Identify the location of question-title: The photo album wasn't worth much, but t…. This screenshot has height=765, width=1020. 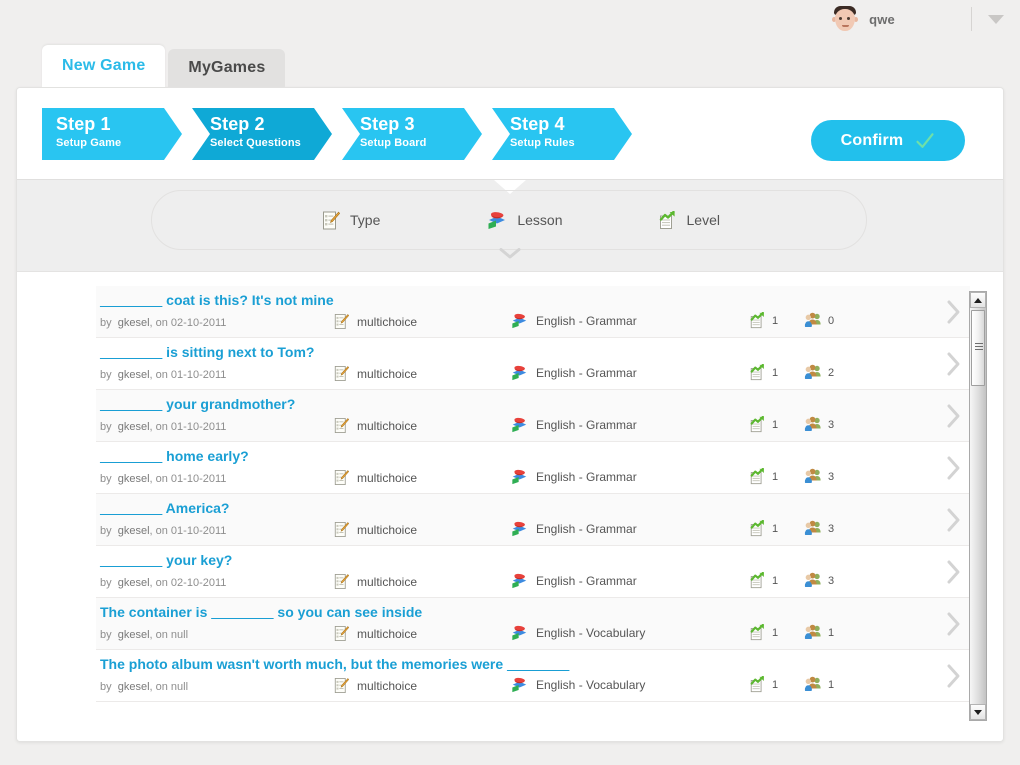
(334, 664).